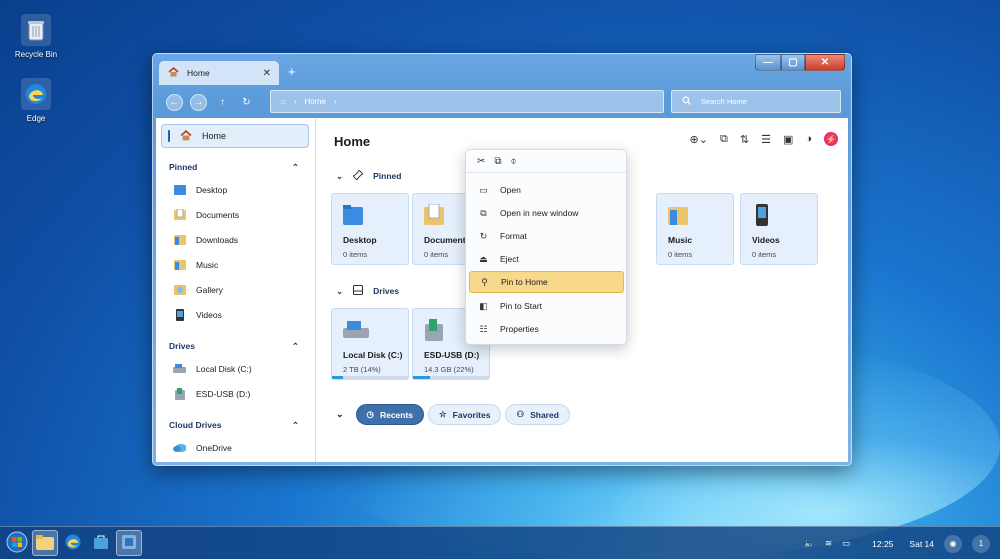 This screenshot has height=559, width=1000. Describe the element at coordinates (36, 100) in the screenshot. I see `desktop-icon-edge: Edge` at that location.